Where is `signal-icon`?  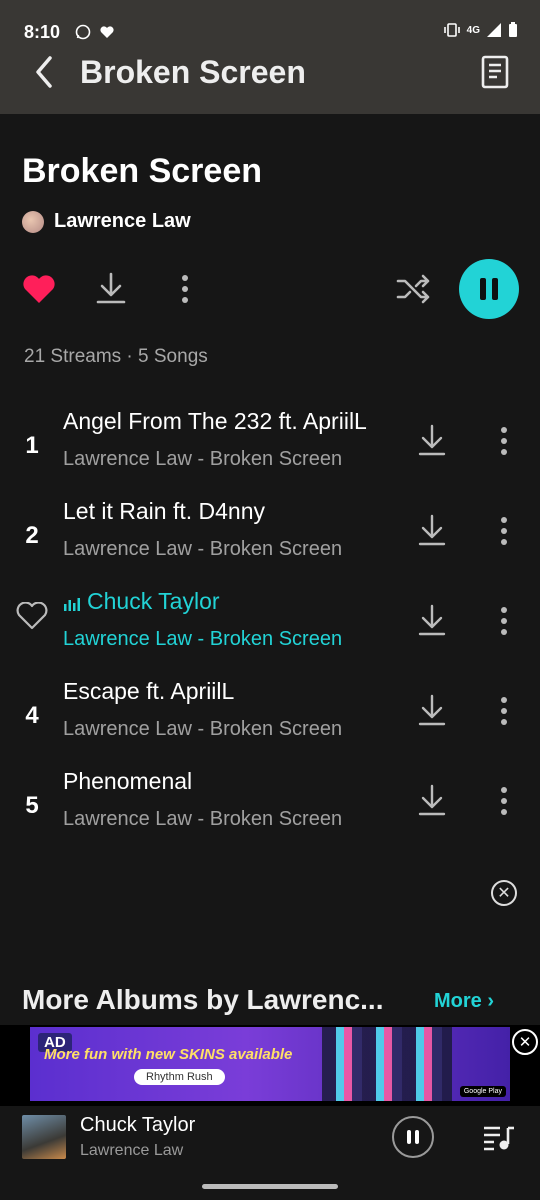
signal-icon is located at coordinates (494, 30).